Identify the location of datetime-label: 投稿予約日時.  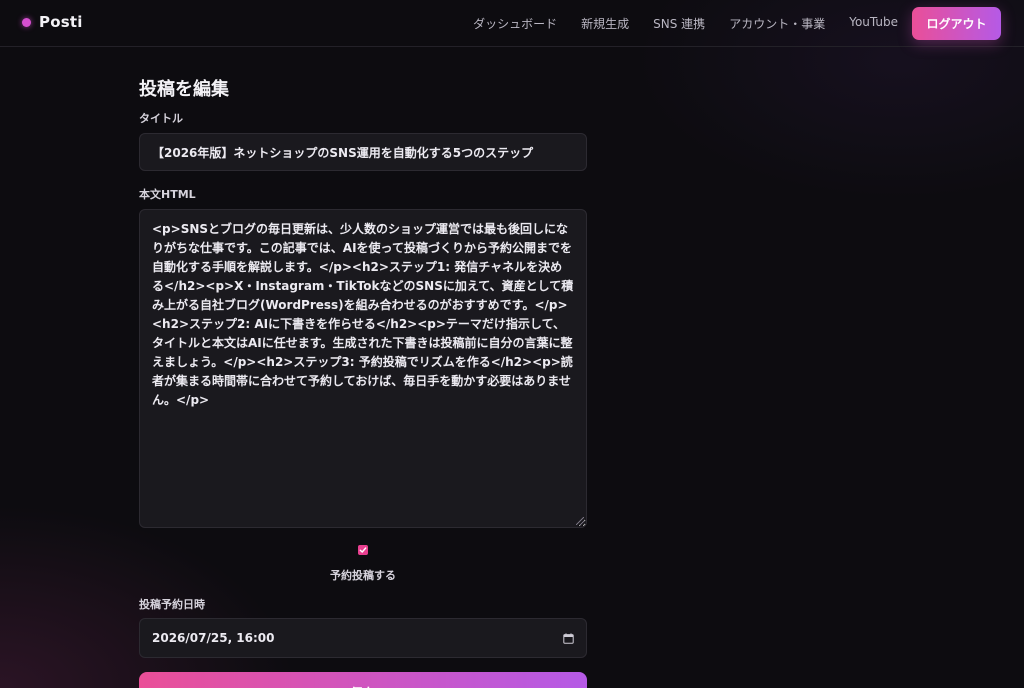
(172, 604).